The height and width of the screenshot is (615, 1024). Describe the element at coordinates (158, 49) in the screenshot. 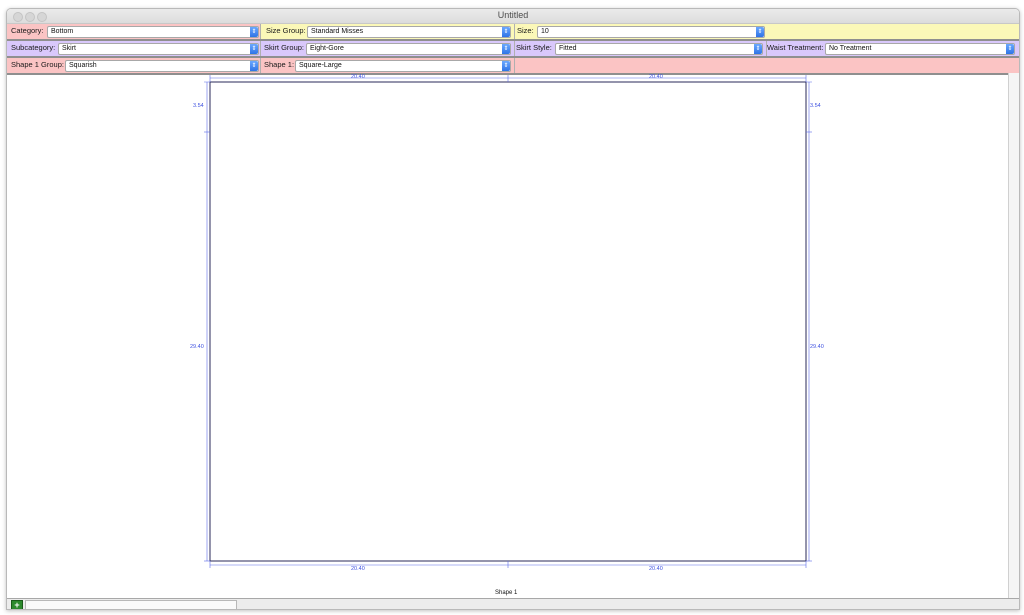

I see `subcategory-select: Skirt ⇕` at that location.